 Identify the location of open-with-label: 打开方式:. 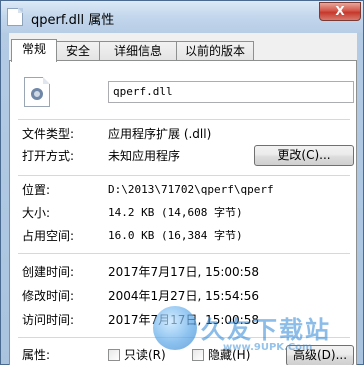
(48, 156).